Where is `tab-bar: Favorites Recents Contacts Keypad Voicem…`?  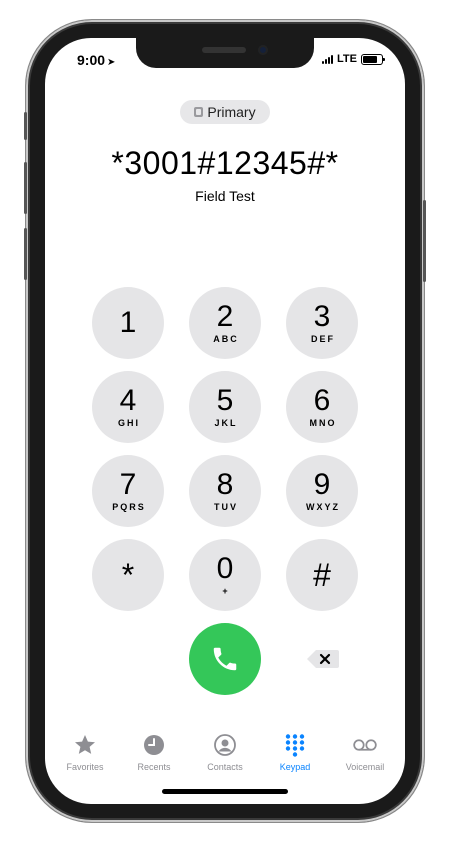
tab-bar: Favorites Recents Contacts Keypad Voicem… is located at coordinates (225, 756).